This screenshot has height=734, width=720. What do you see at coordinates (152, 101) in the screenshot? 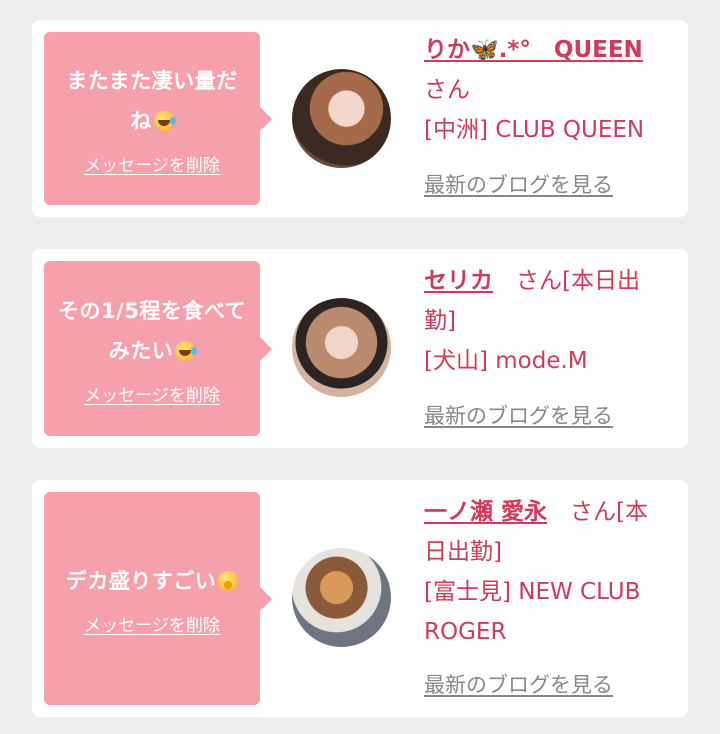
I see `message-text: またまた凄い量だね` at bounding box center [152, 101].